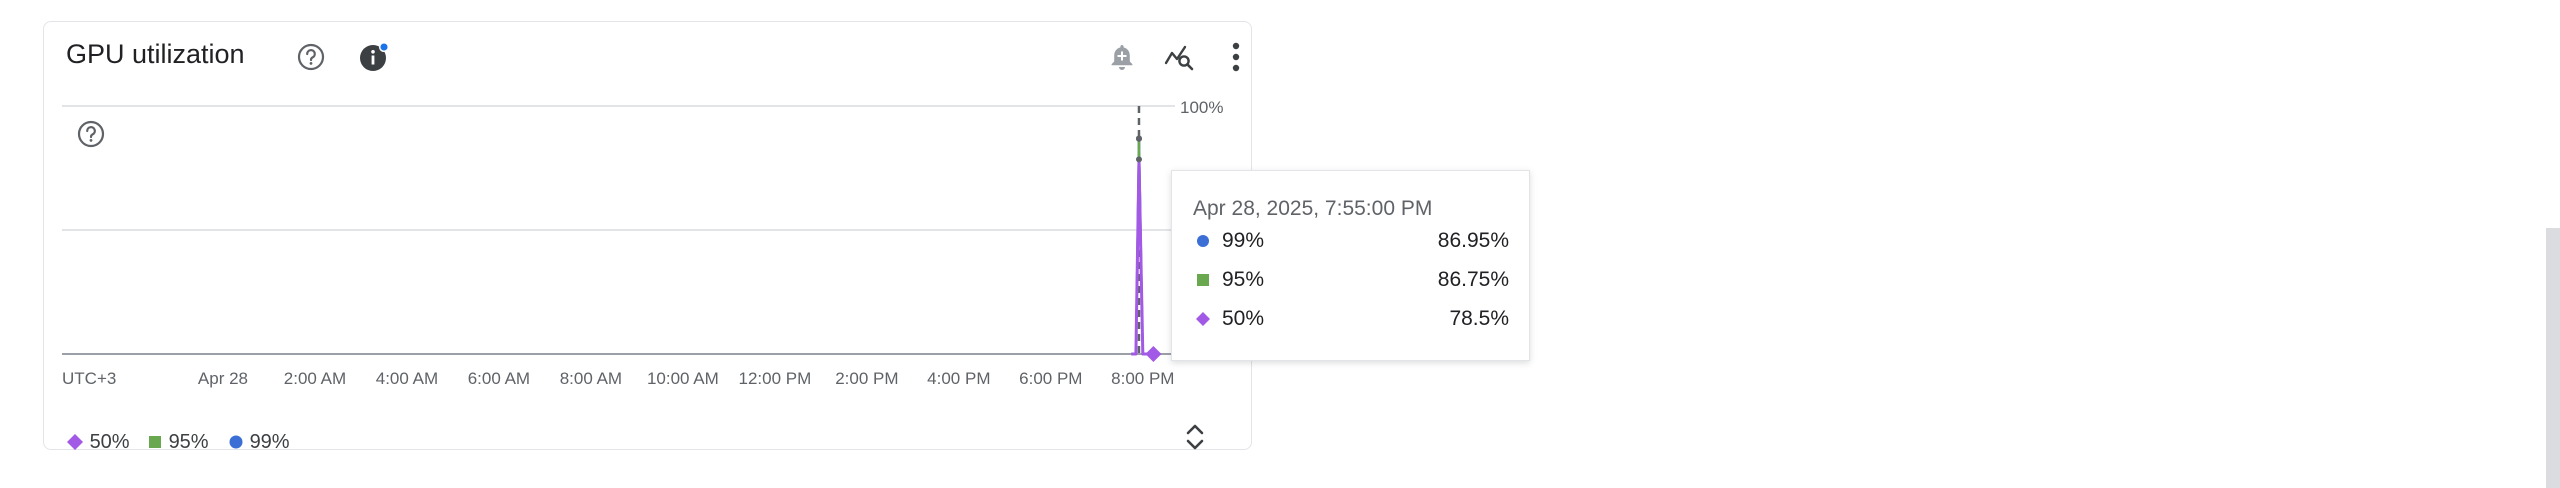  What do you see at coordinates (109, 442) in the screenshot?
I see `legend-label: 50%` at bounding box center [109, 442].